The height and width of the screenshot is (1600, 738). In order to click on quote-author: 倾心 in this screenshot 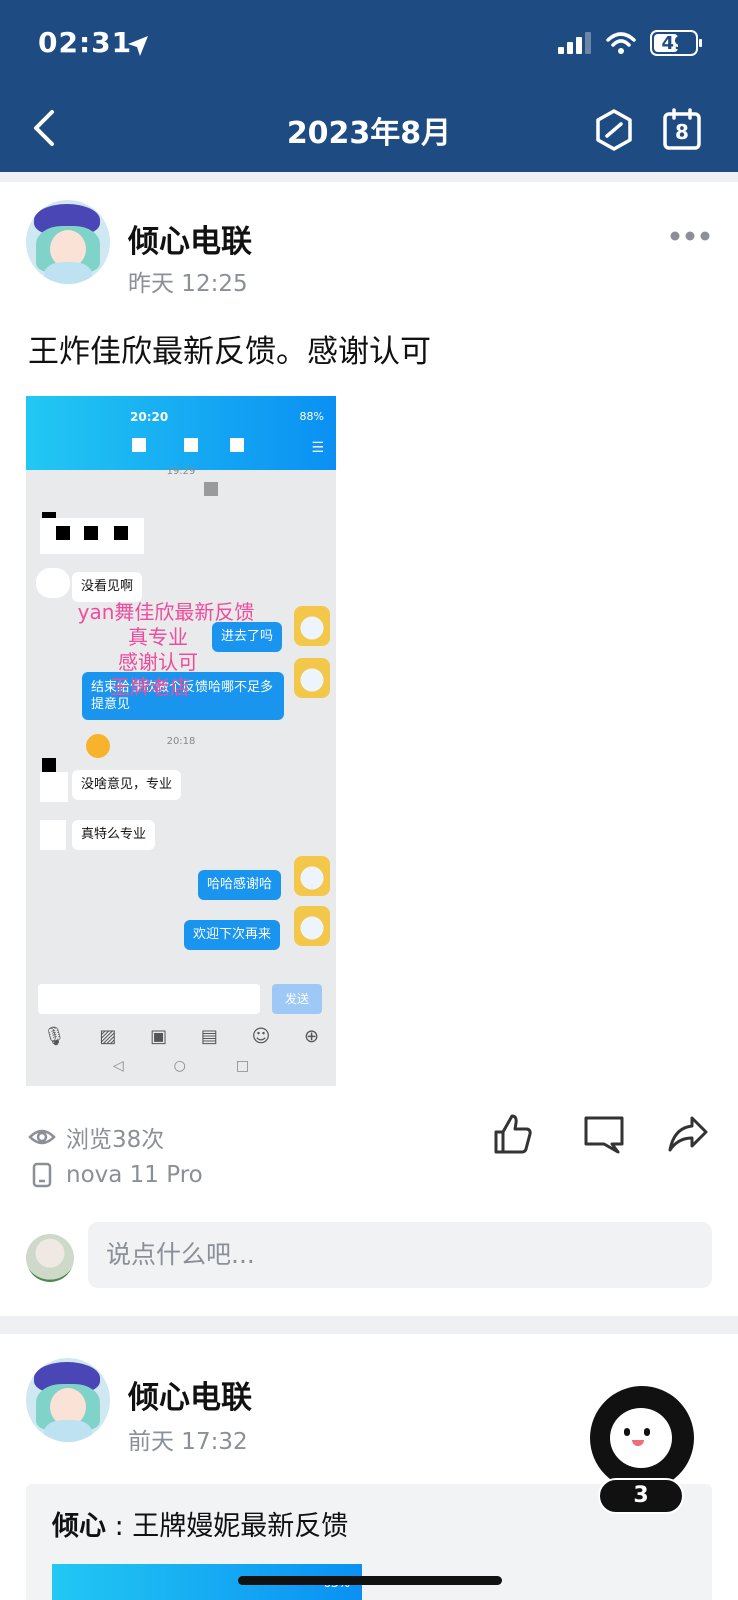, I will do `click(79, 1526)`.